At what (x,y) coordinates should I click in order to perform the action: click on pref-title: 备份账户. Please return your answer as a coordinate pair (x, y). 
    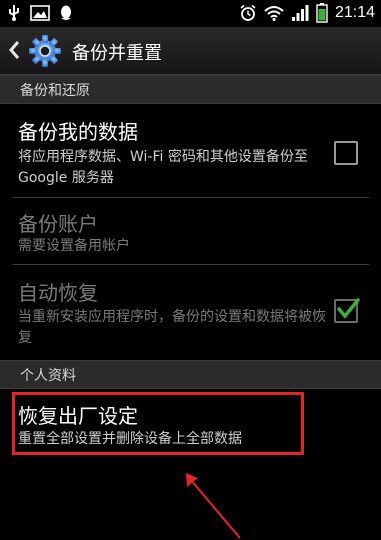
    Looking at the image, I should click on (58, 224).